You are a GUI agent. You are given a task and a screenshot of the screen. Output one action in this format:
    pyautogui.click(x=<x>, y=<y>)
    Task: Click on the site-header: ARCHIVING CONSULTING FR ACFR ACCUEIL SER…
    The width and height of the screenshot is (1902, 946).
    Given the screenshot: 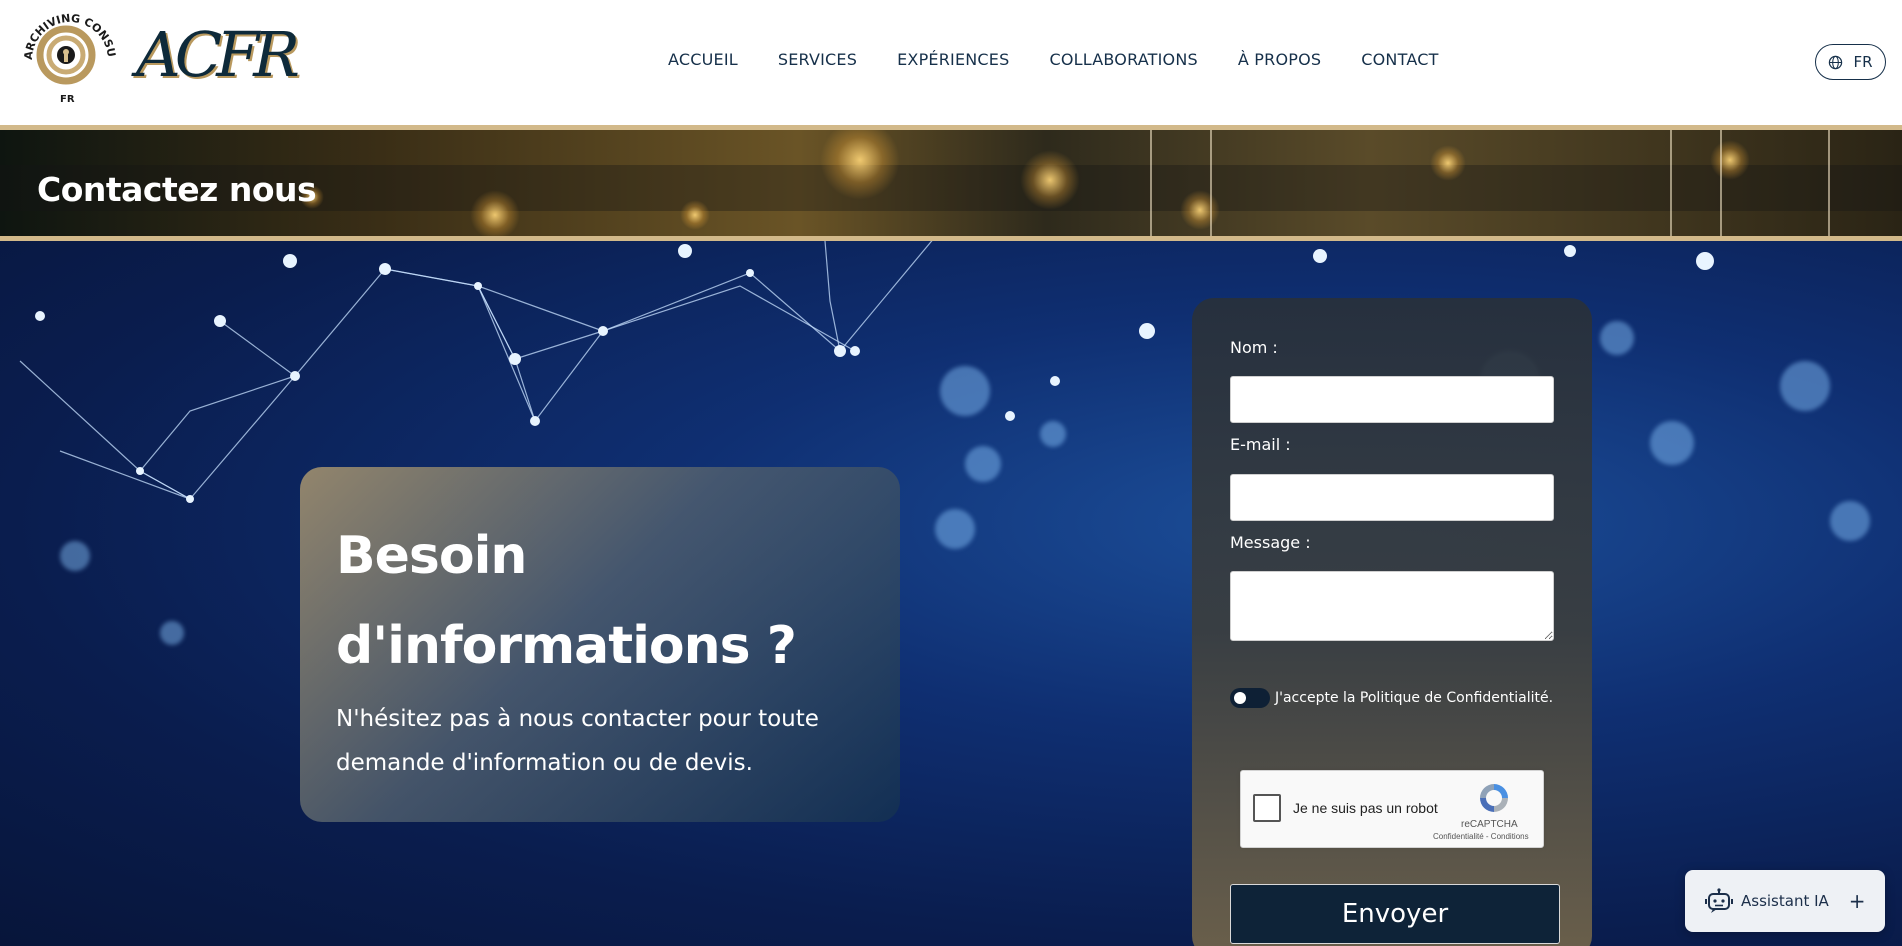 What is the action you would take?
    pyautogui.click(x=951, y=62)
    